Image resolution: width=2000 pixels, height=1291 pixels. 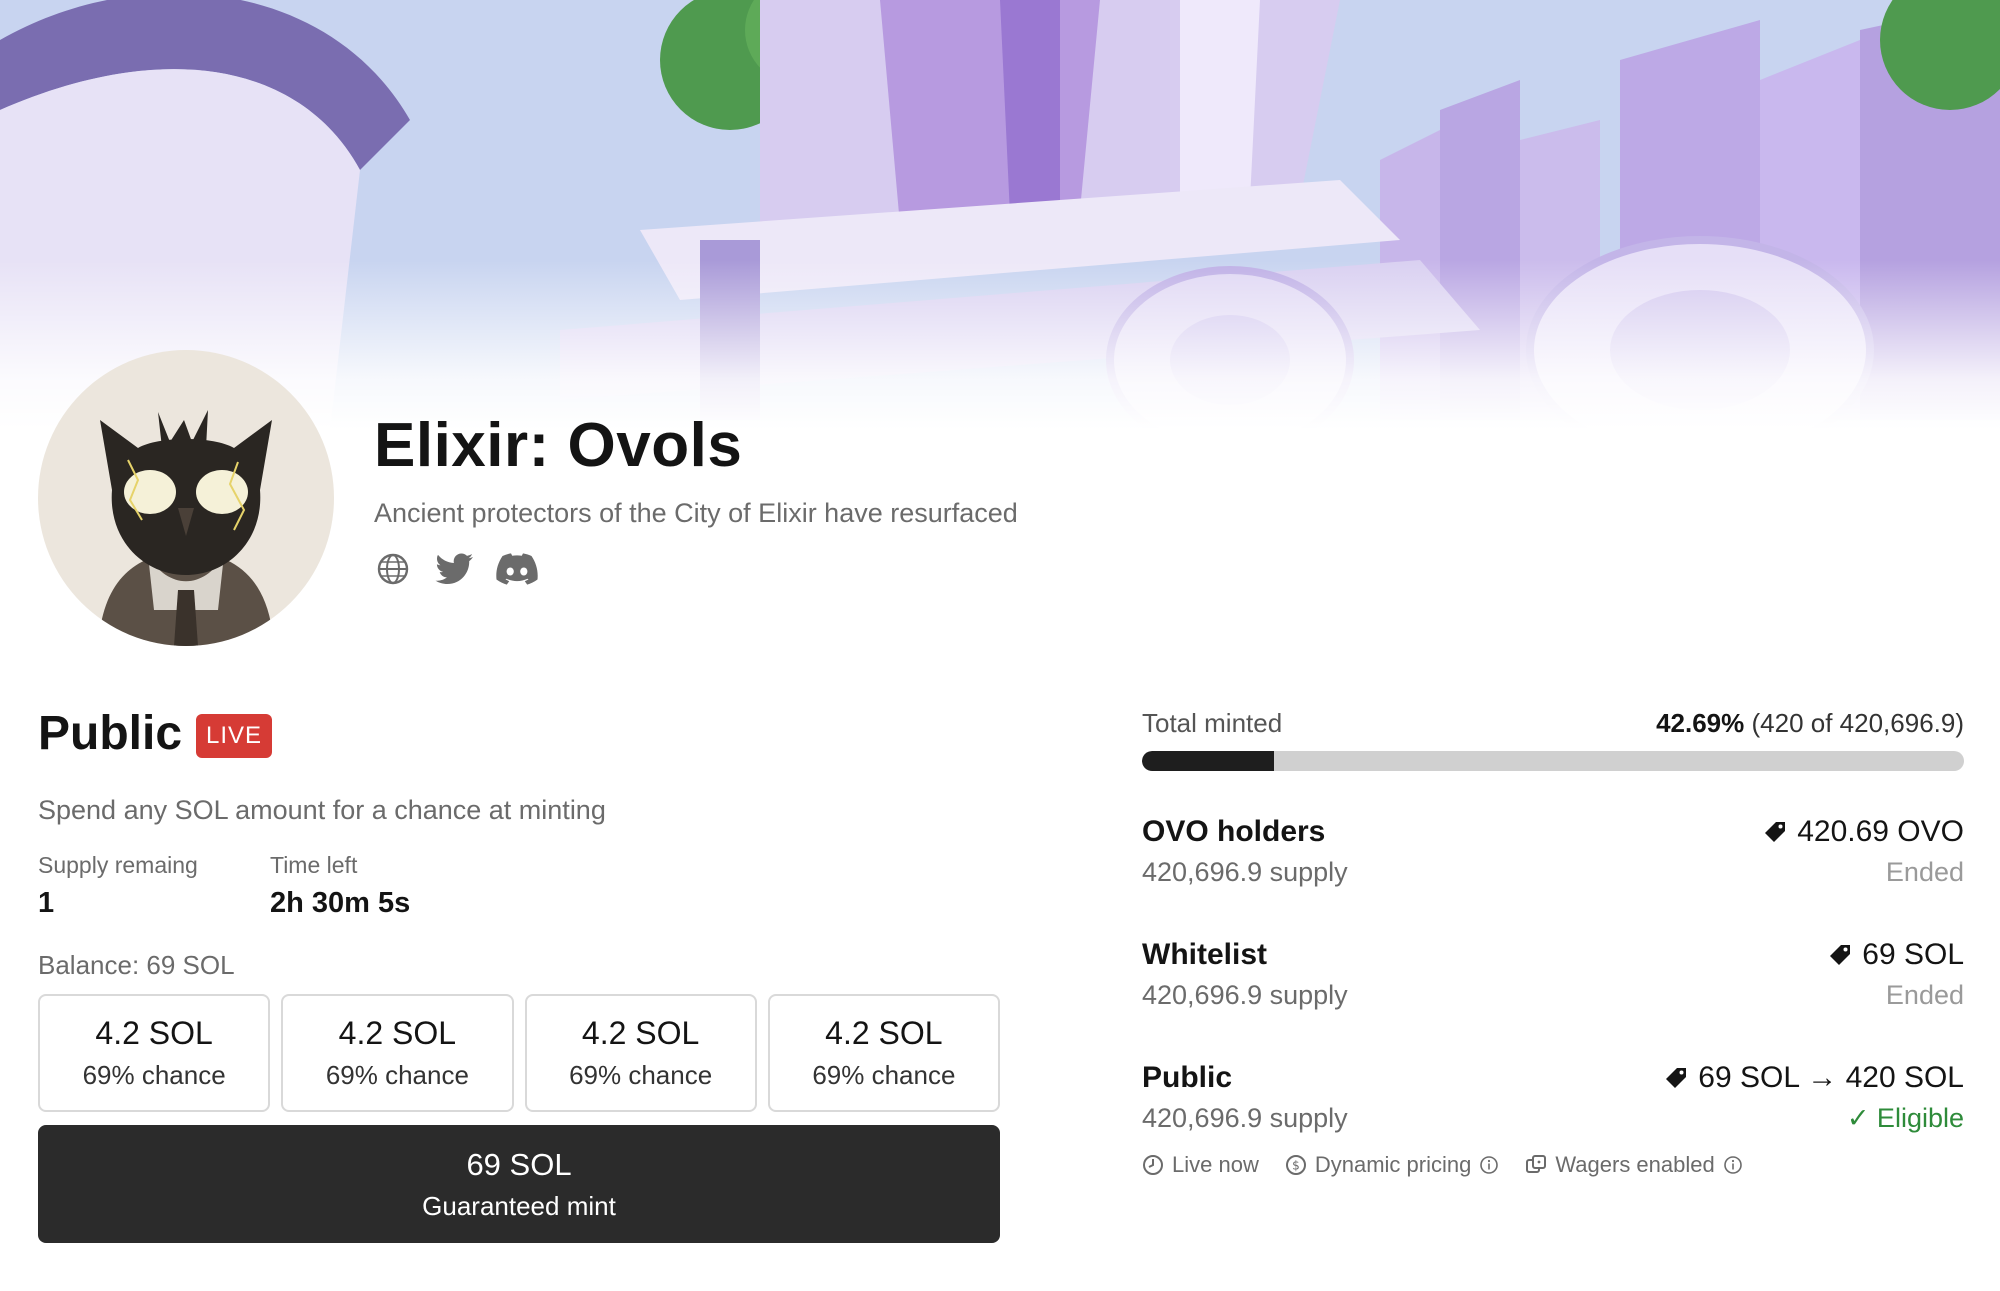 I want to click on collection-avatar, so click(x=186, y=498).